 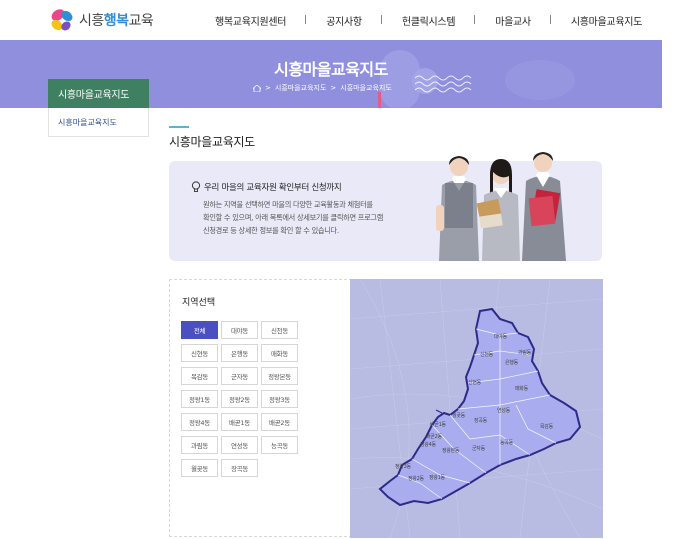 I want to click on region-button: 군자동, so click(x=239, y=376).